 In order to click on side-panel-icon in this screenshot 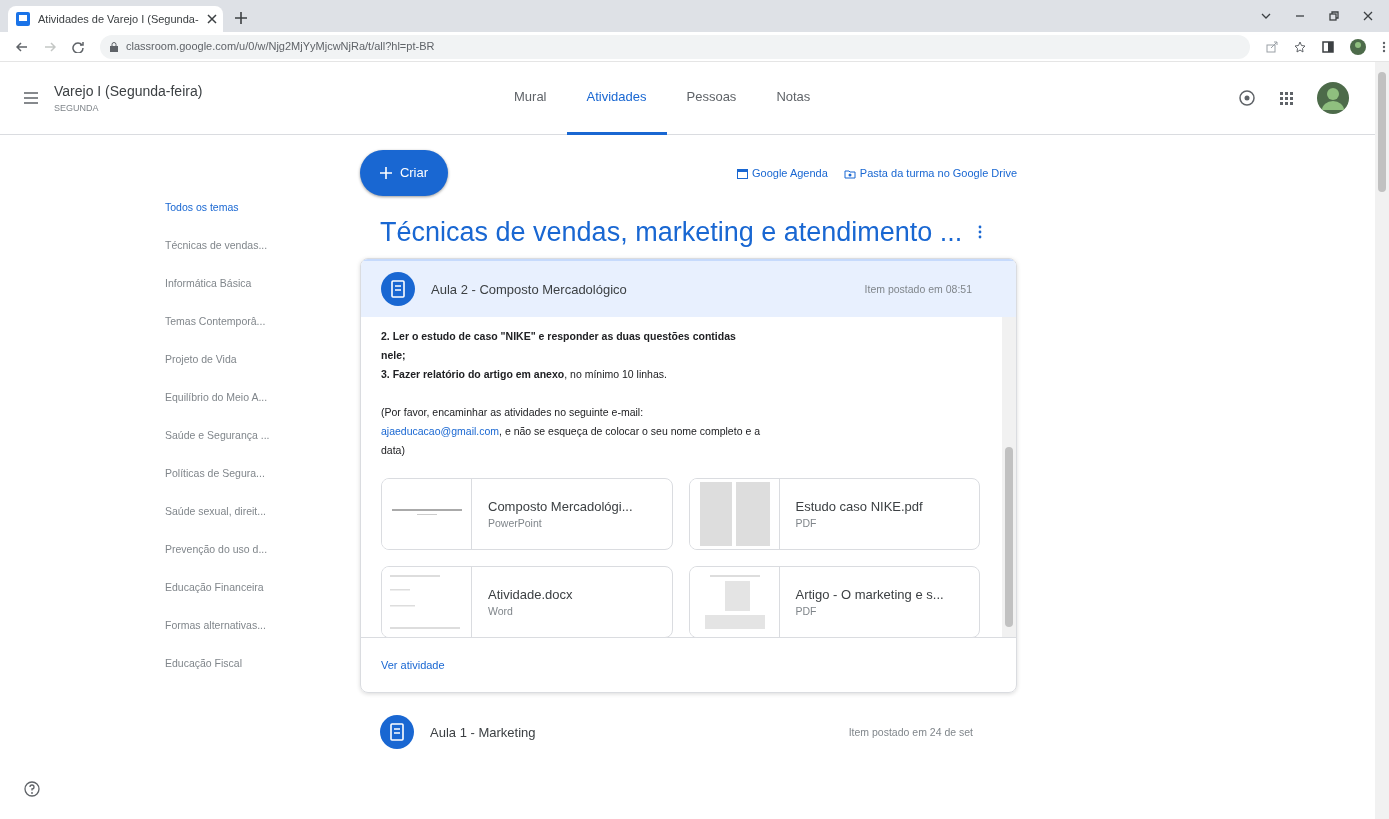, I will do `click(1328, 46)`.